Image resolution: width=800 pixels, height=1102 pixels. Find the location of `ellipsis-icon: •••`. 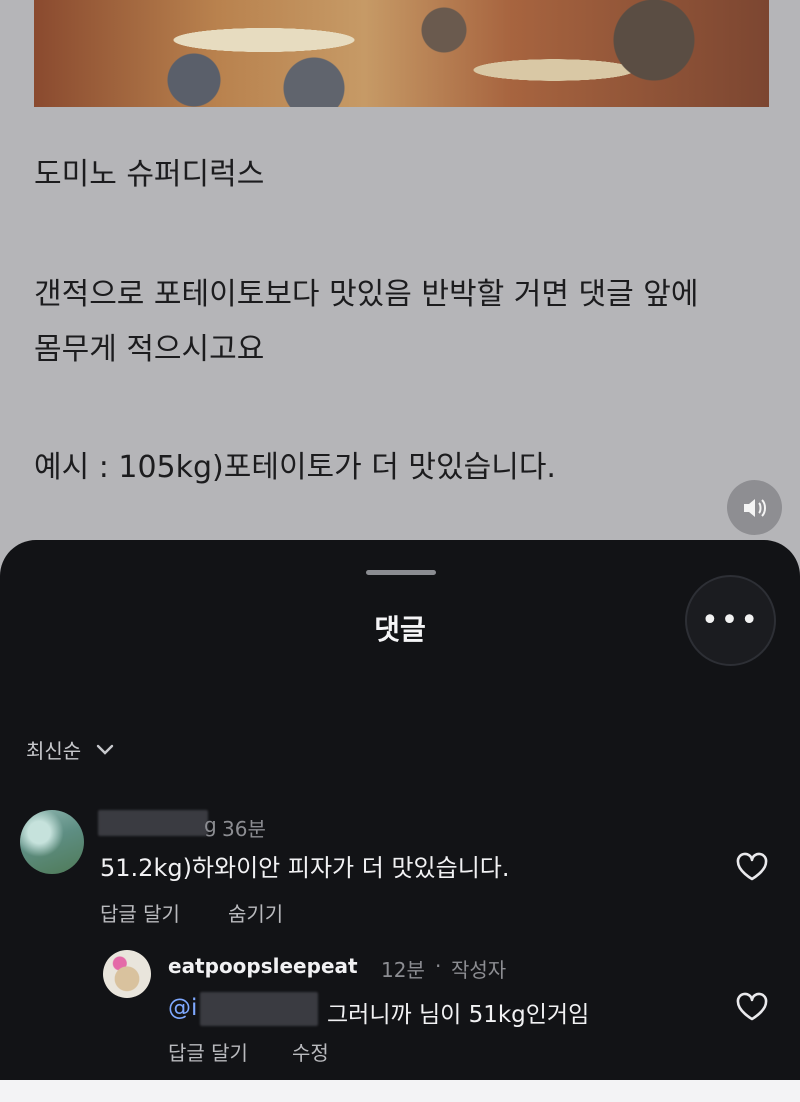

ellipsis-icon: ••• is located at coordinates (730, 620).